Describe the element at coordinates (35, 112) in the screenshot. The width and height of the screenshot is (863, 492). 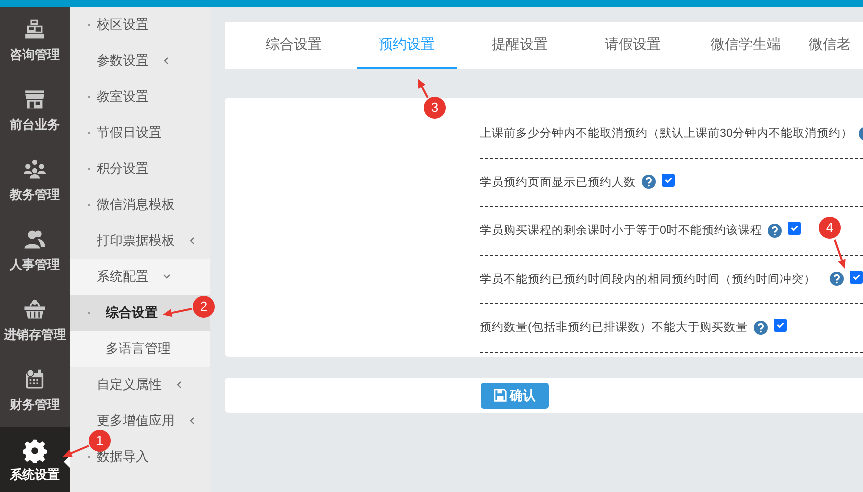
I see `main-nav-item: 前台业务` at that location.